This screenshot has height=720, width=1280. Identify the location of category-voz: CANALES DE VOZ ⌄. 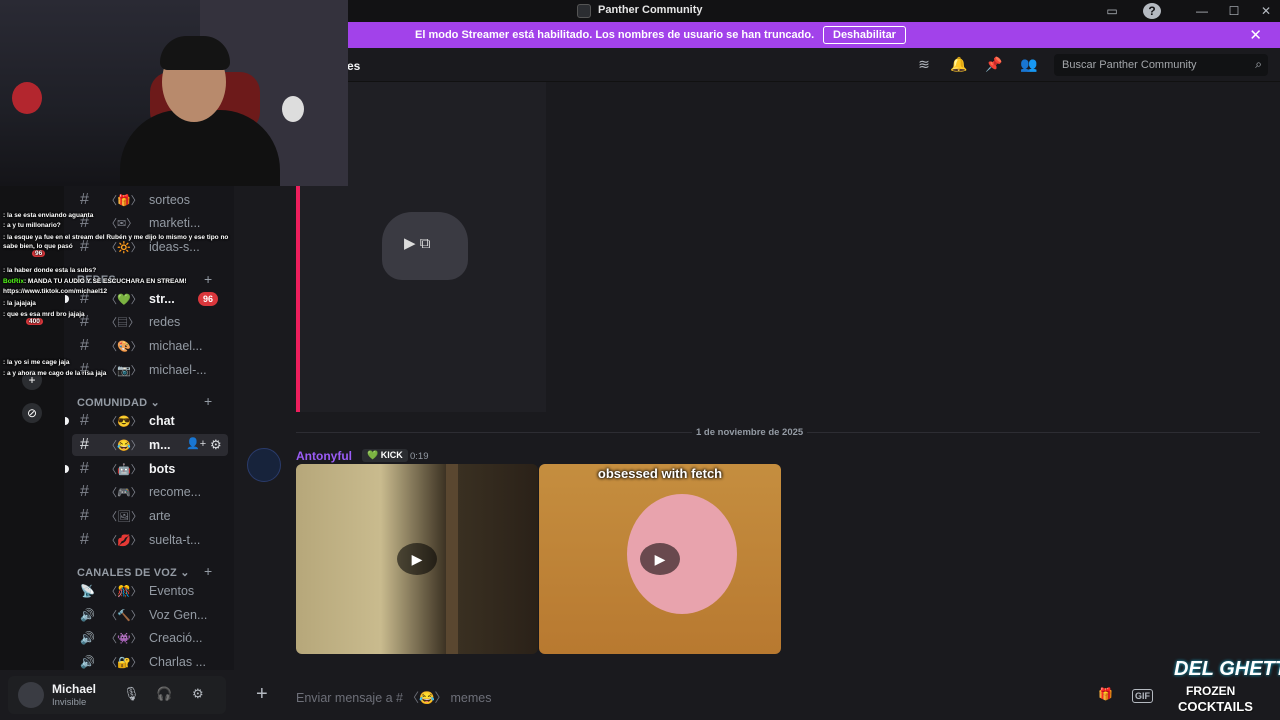
(133, 572).